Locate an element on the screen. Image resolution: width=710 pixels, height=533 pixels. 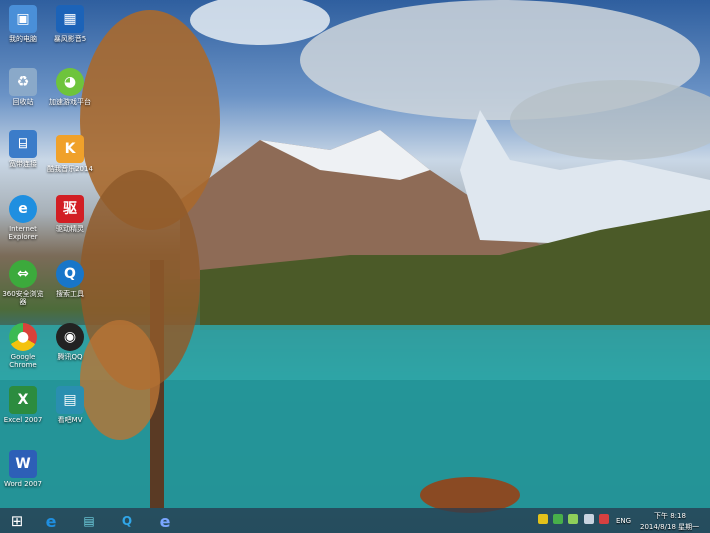
recycle-bin-icon: ♻ is located at coordinates (23, 82).